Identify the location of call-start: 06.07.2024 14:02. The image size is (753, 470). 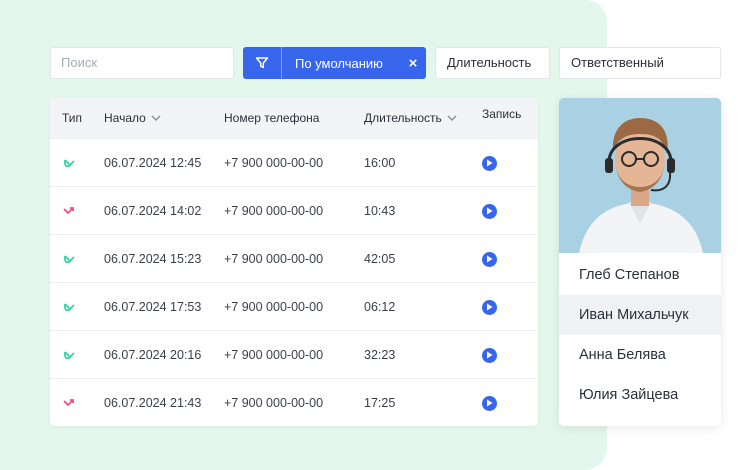
(153, 211).